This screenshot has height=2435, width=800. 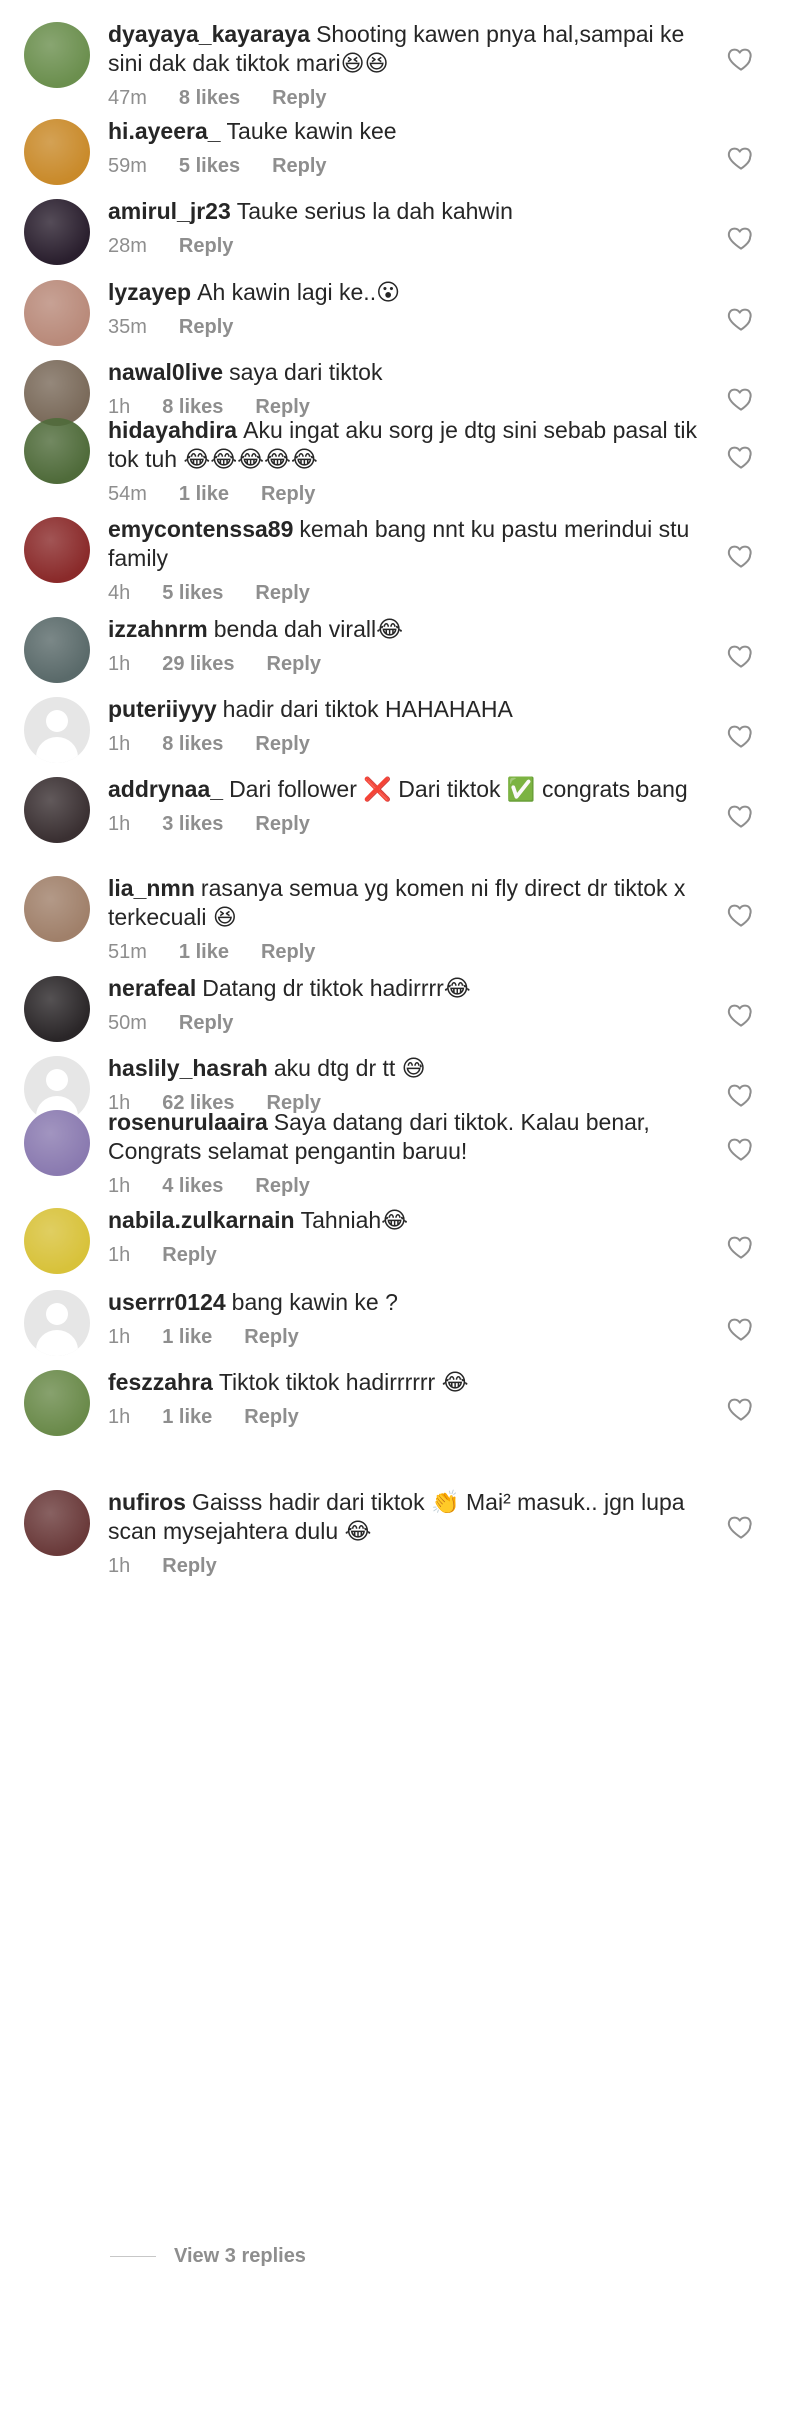 What do you see at coordinates (149, 292) in the screenshot?
I see `comment-username: lyzayep` at bounding box center [149, 292].